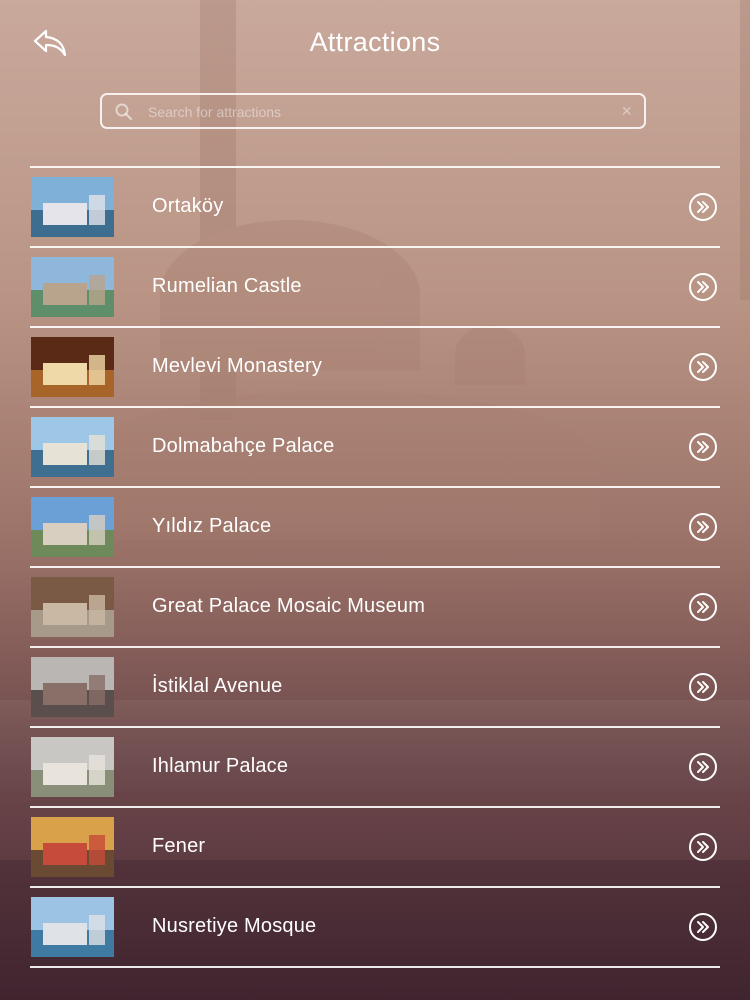 The image size is (750, 1000). I want to click on list-item: Yıldız Palace, so click(375, 527).